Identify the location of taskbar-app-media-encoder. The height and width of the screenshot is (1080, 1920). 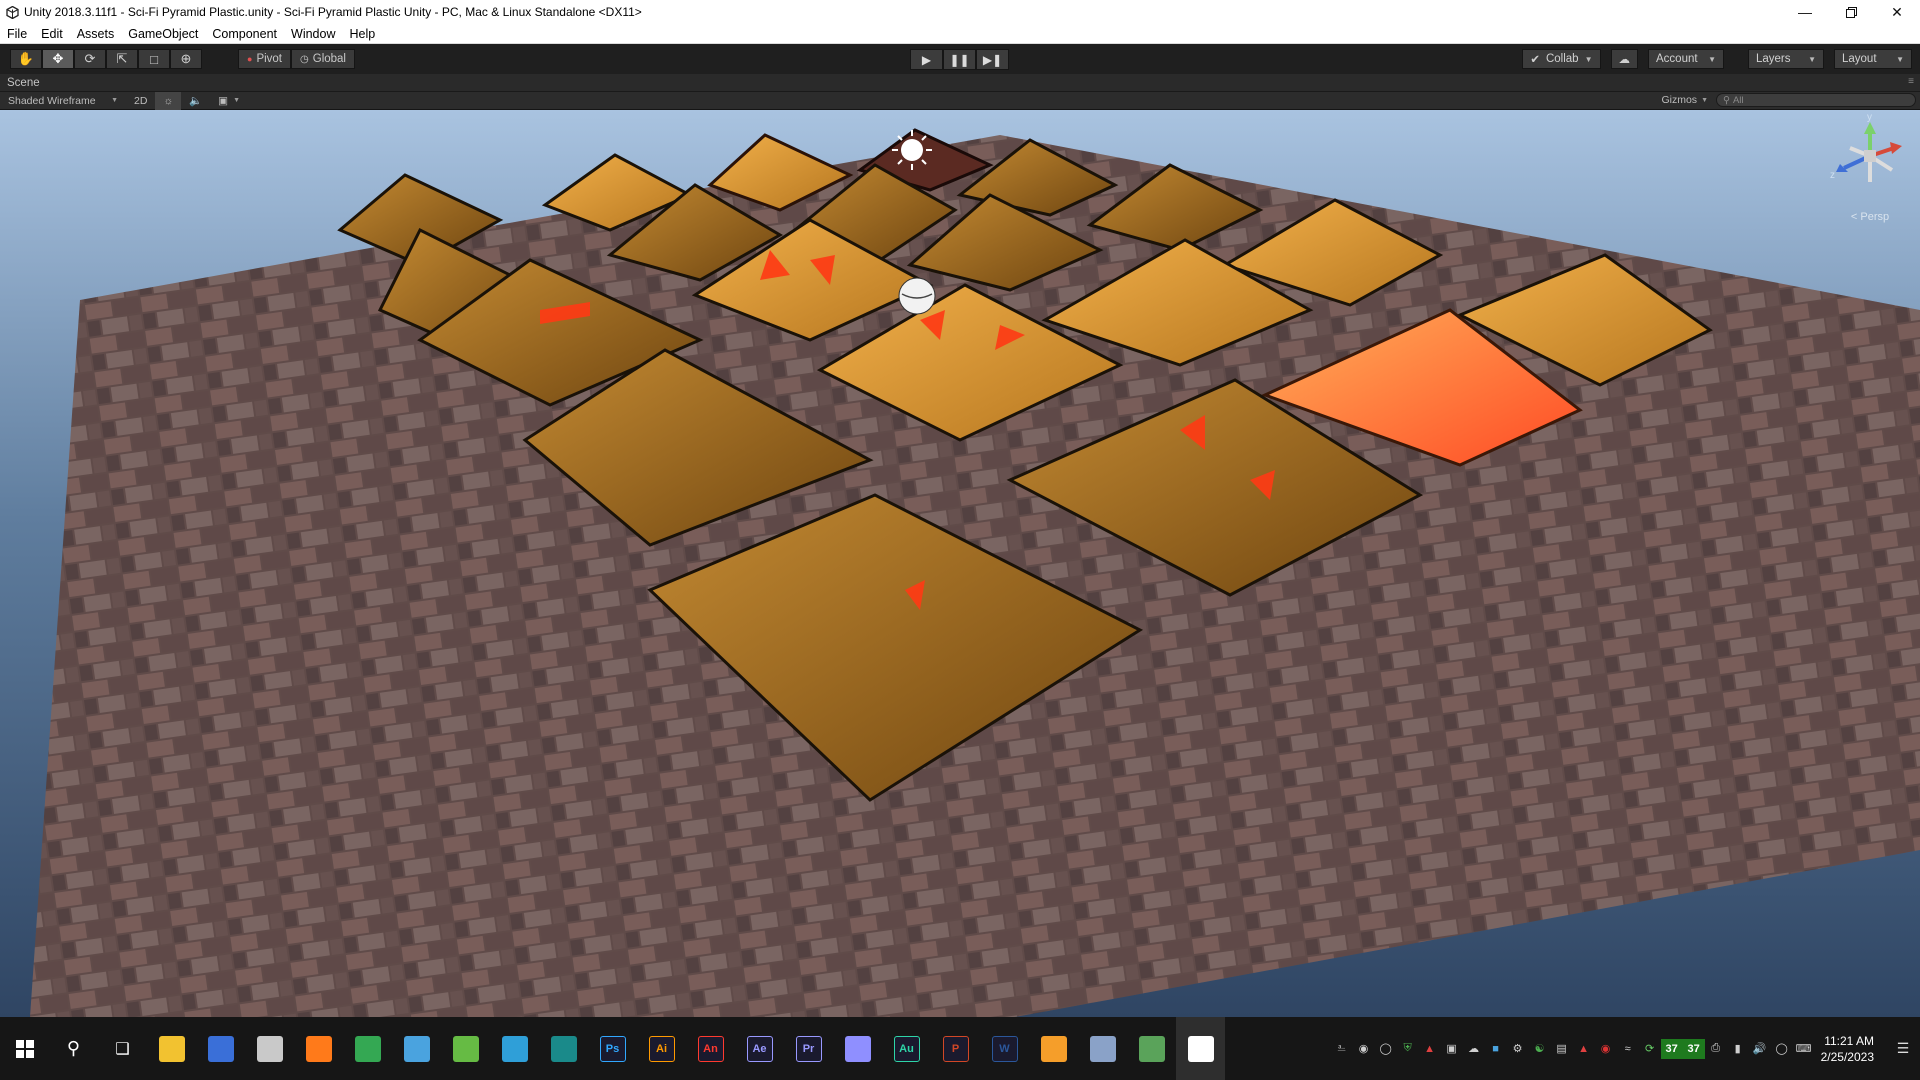
(857, 1048).